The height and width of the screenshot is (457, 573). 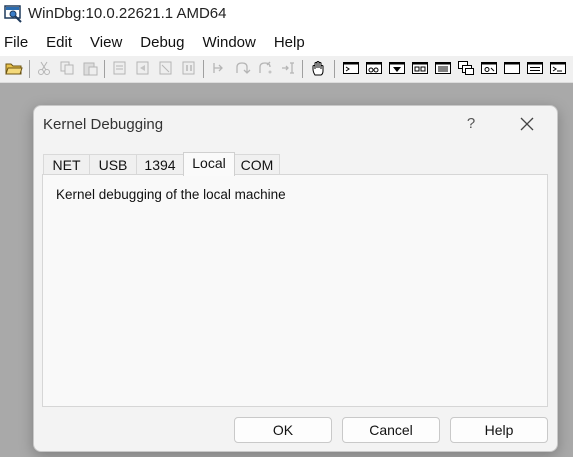 I want to click on stop-debugging-icon, so click(x=166, y=68).